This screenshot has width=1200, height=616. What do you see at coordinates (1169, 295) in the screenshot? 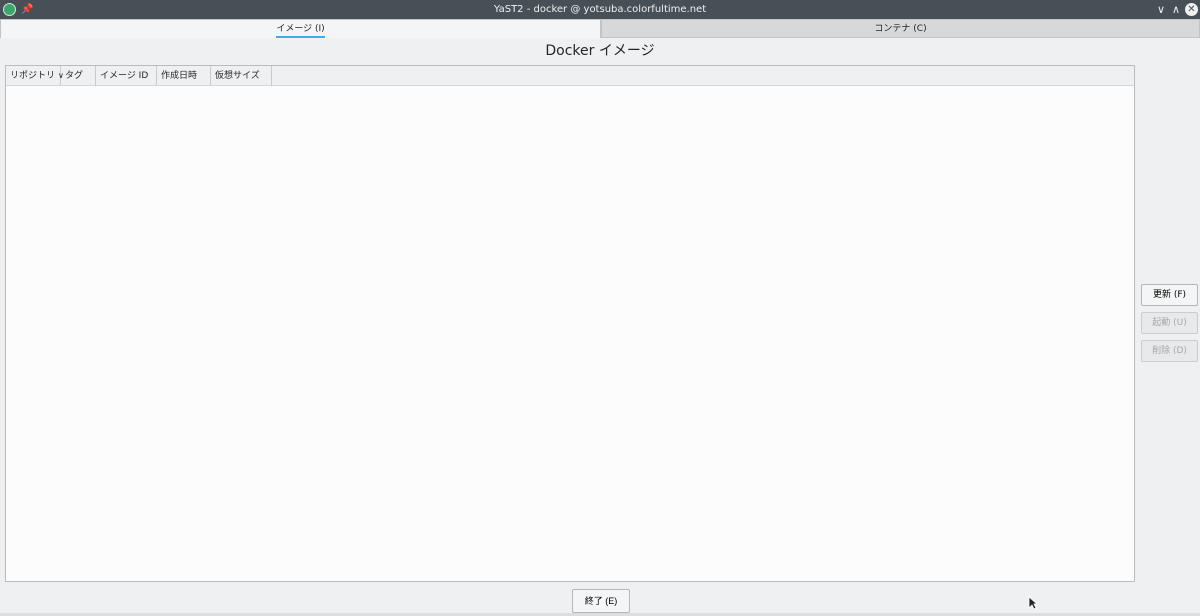
I see `refresh-button: 更新 (F)` at bounding box center [1169, 295].